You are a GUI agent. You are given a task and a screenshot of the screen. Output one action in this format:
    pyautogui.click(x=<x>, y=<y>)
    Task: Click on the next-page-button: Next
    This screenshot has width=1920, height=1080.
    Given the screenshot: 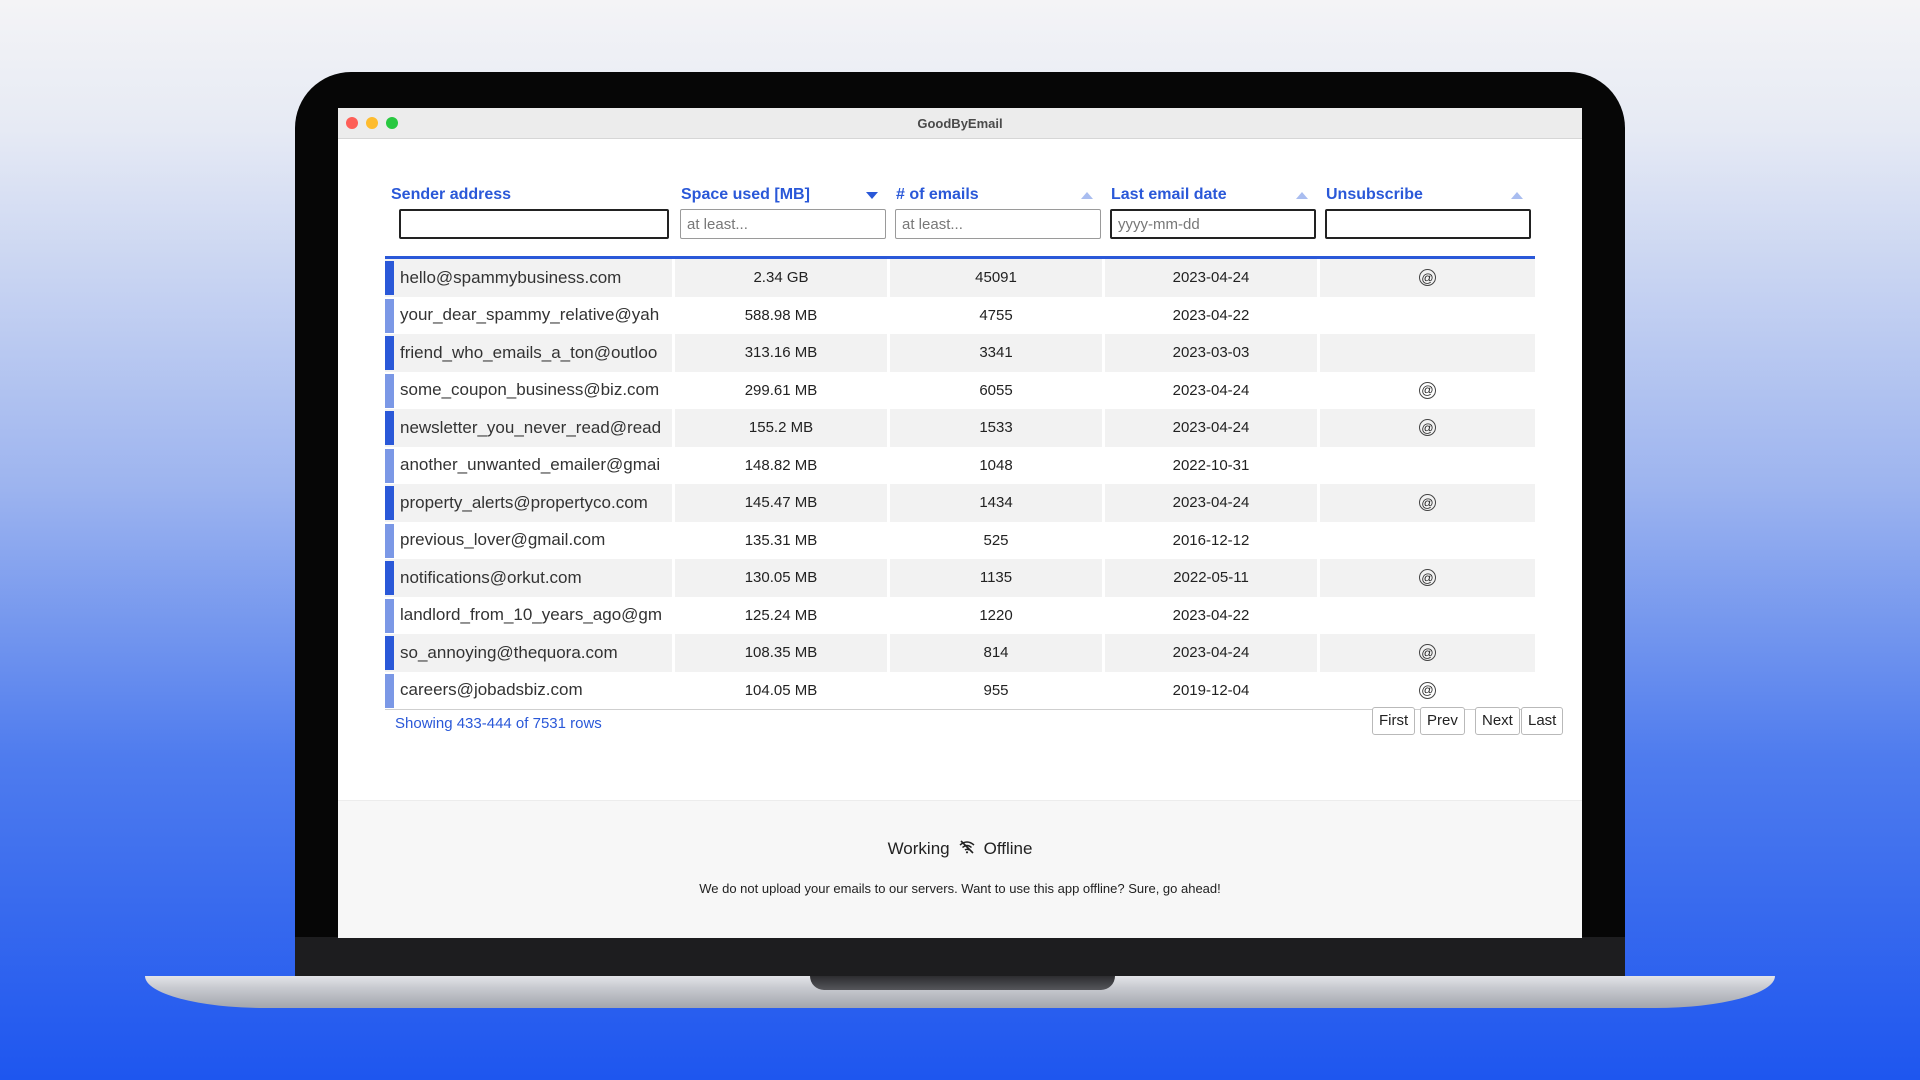 What is the action you would take?
    pyautogui.click(x=1497, y=721)
    